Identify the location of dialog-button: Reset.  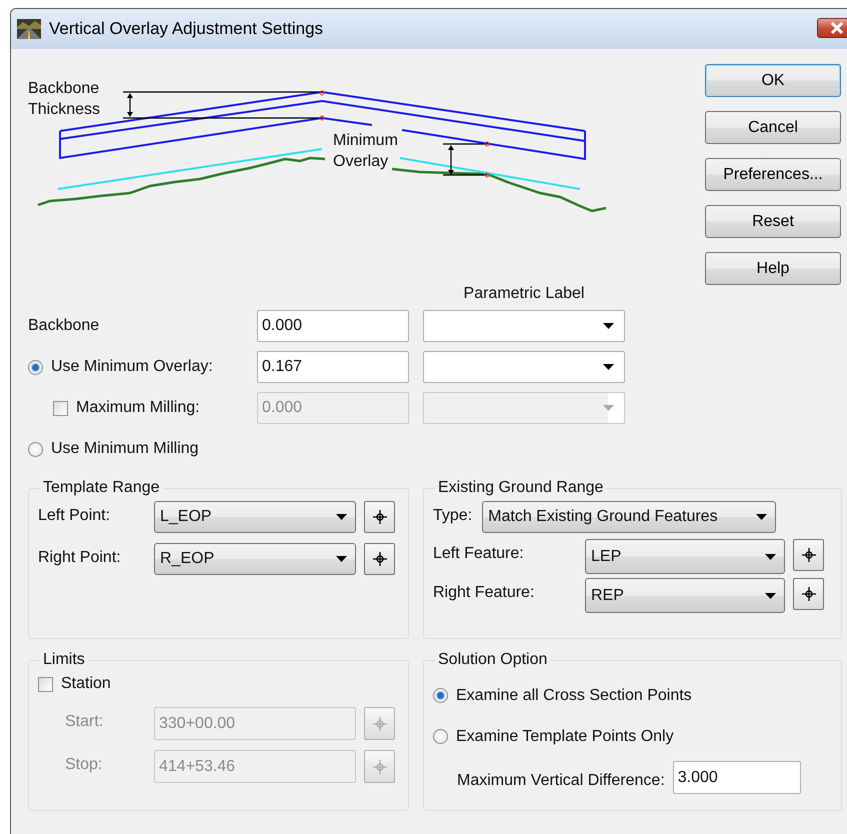
(773, 221).